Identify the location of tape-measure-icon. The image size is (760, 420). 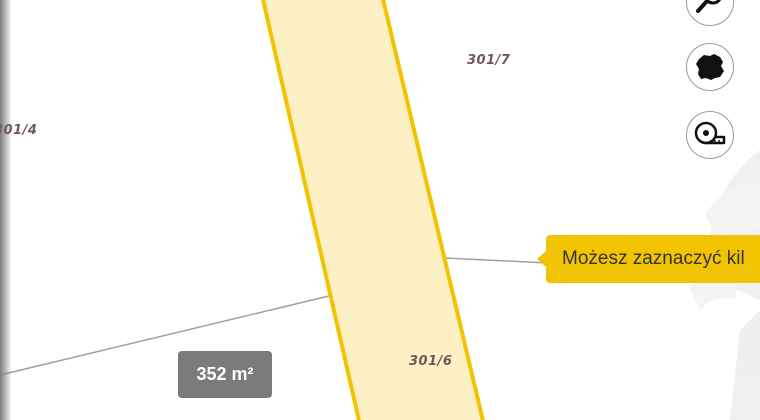
(710, 133).